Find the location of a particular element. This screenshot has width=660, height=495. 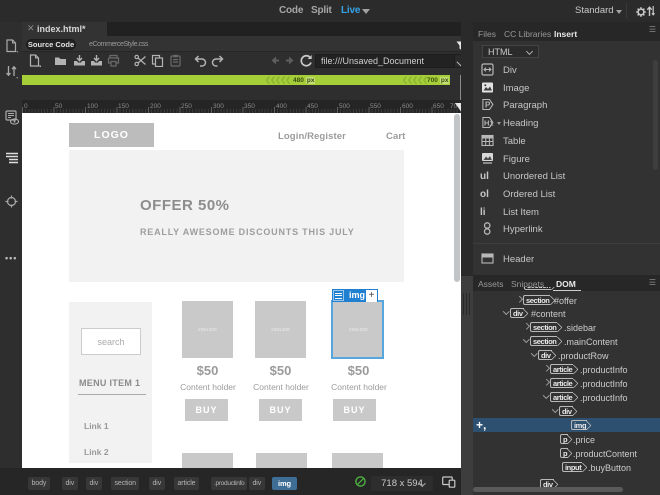

svg-text: P is located at coordinates (488, 105).